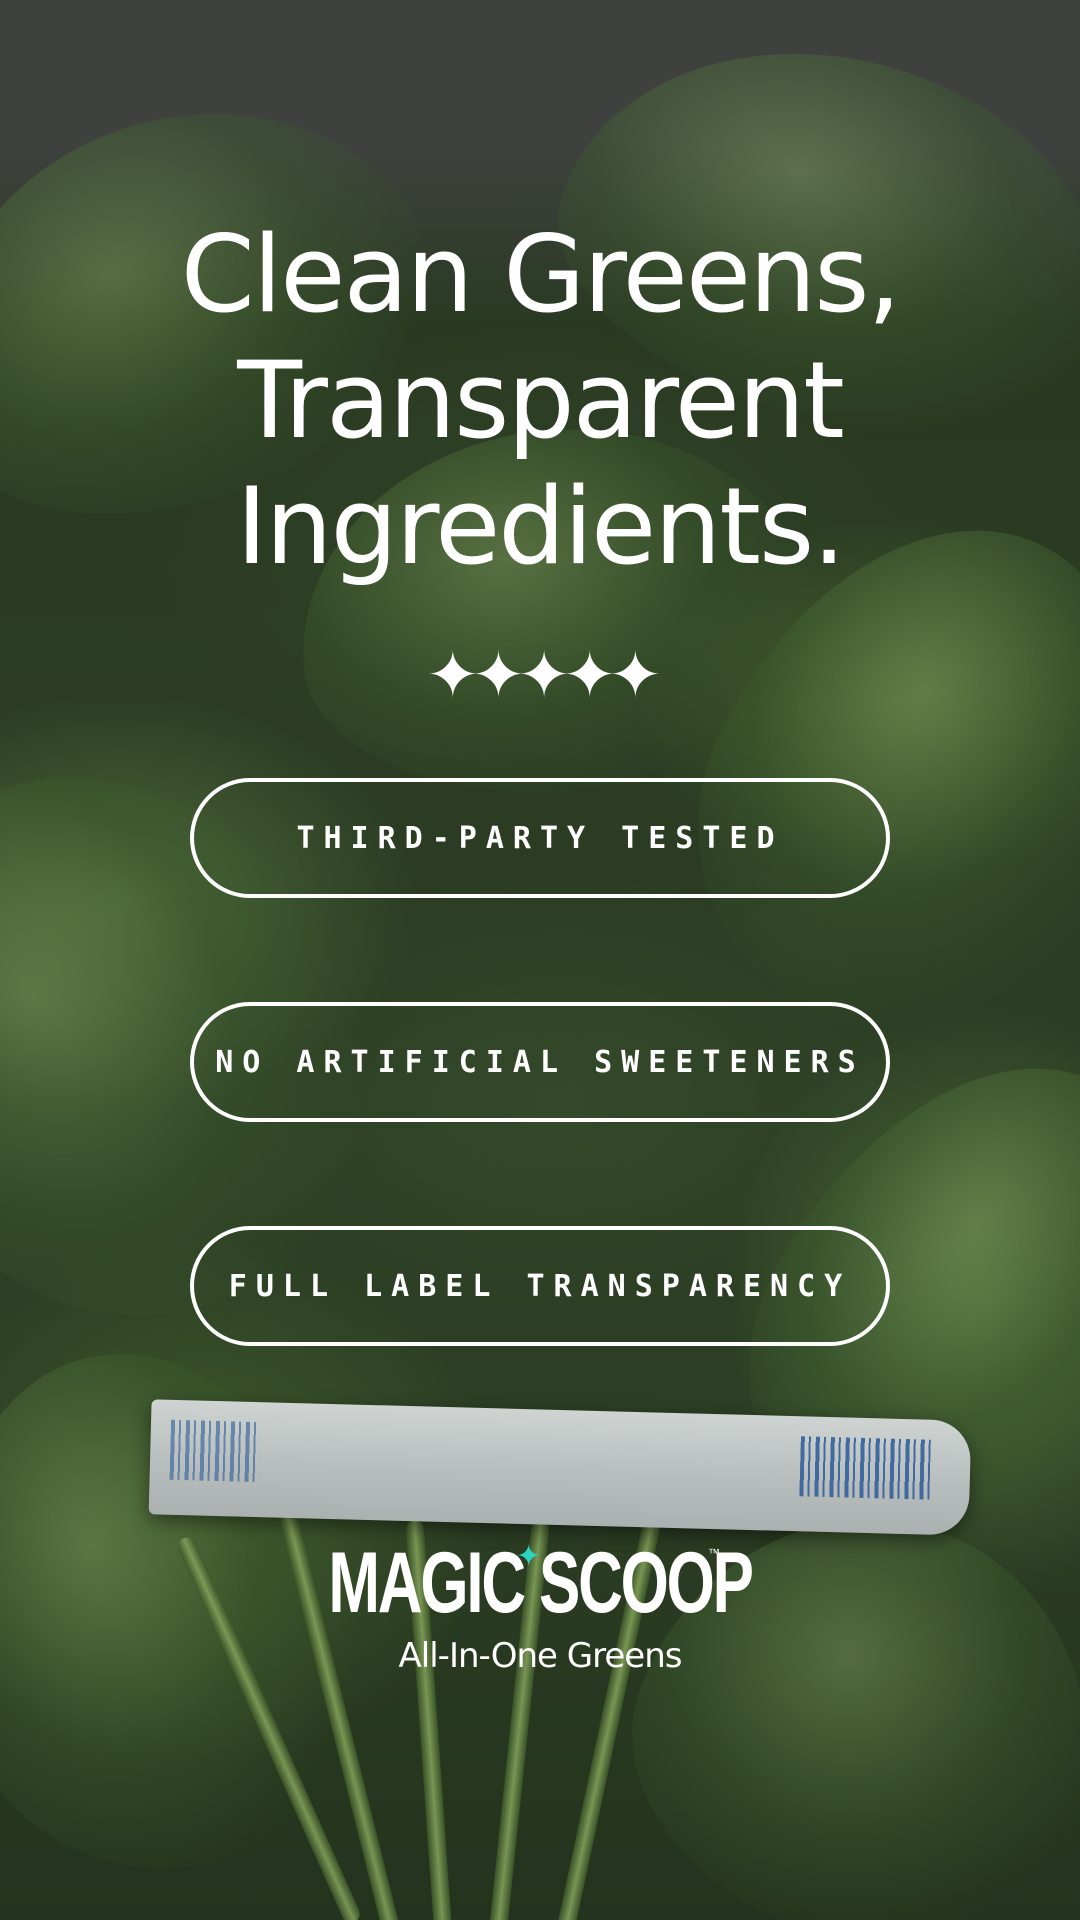  I want to click on badge-full-label-transparency: FULL LABEL TRANSPARENCY, so click(540, 1286).